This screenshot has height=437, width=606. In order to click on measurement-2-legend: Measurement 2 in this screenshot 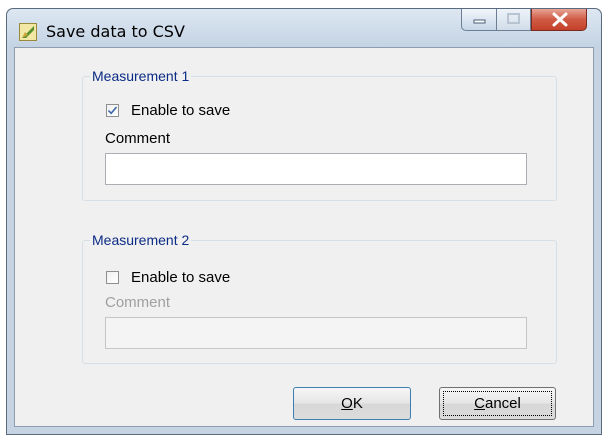, I will do `click(141, 240)`.